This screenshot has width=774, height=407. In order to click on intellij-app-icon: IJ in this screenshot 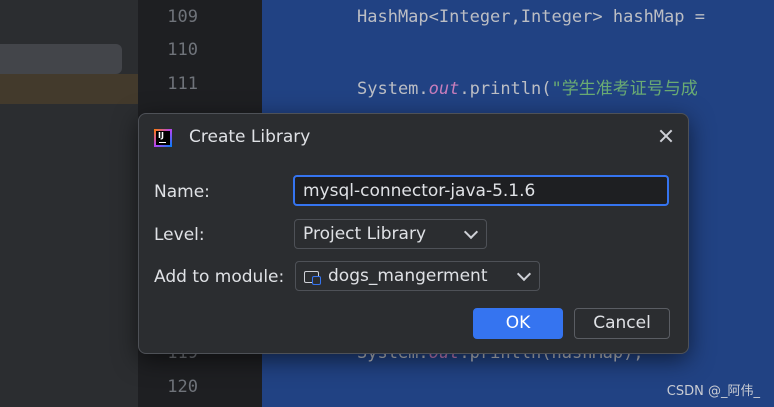, I will do `click(163, 138)`.